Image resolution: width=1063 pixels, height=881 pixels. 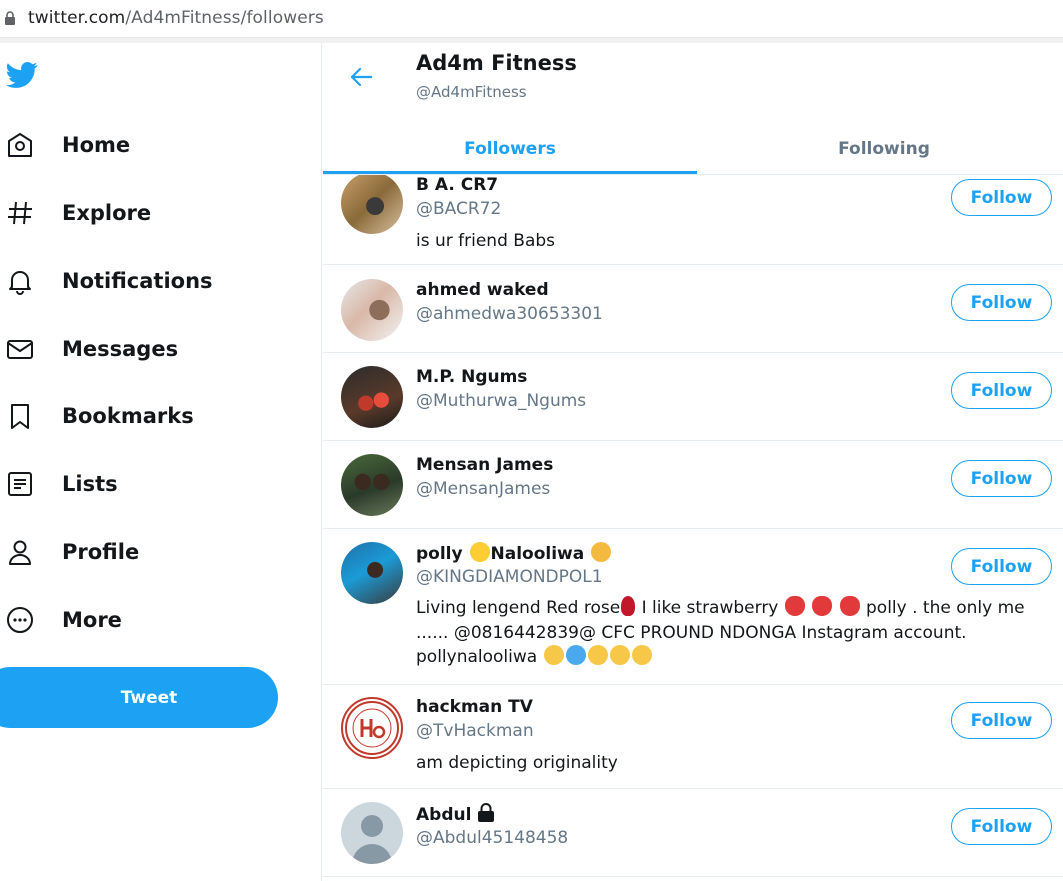 I want to click on sidebar-item-notifications: Notifications, so click(x=150, y=281).